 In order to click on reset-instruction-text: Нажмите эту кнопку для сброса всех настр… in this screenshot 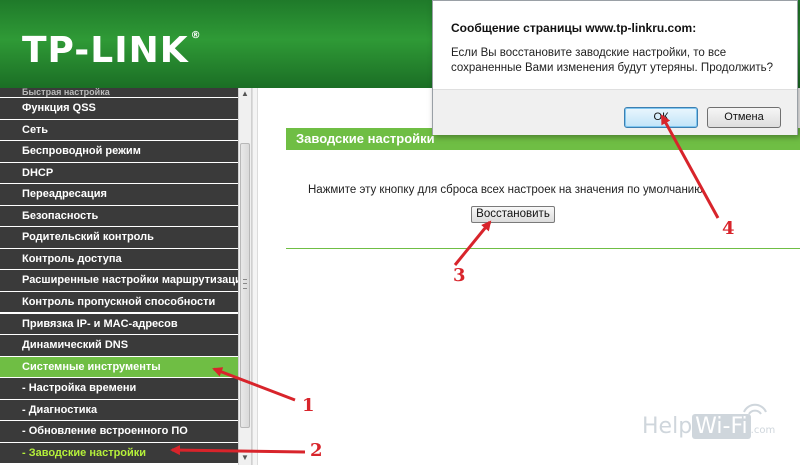, I will do `click(507, 190)`.